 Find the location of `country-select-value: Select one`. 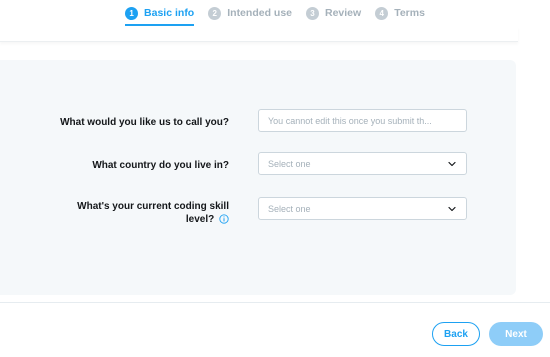

country-select-value: Select one is located at coordinates (289, 163).